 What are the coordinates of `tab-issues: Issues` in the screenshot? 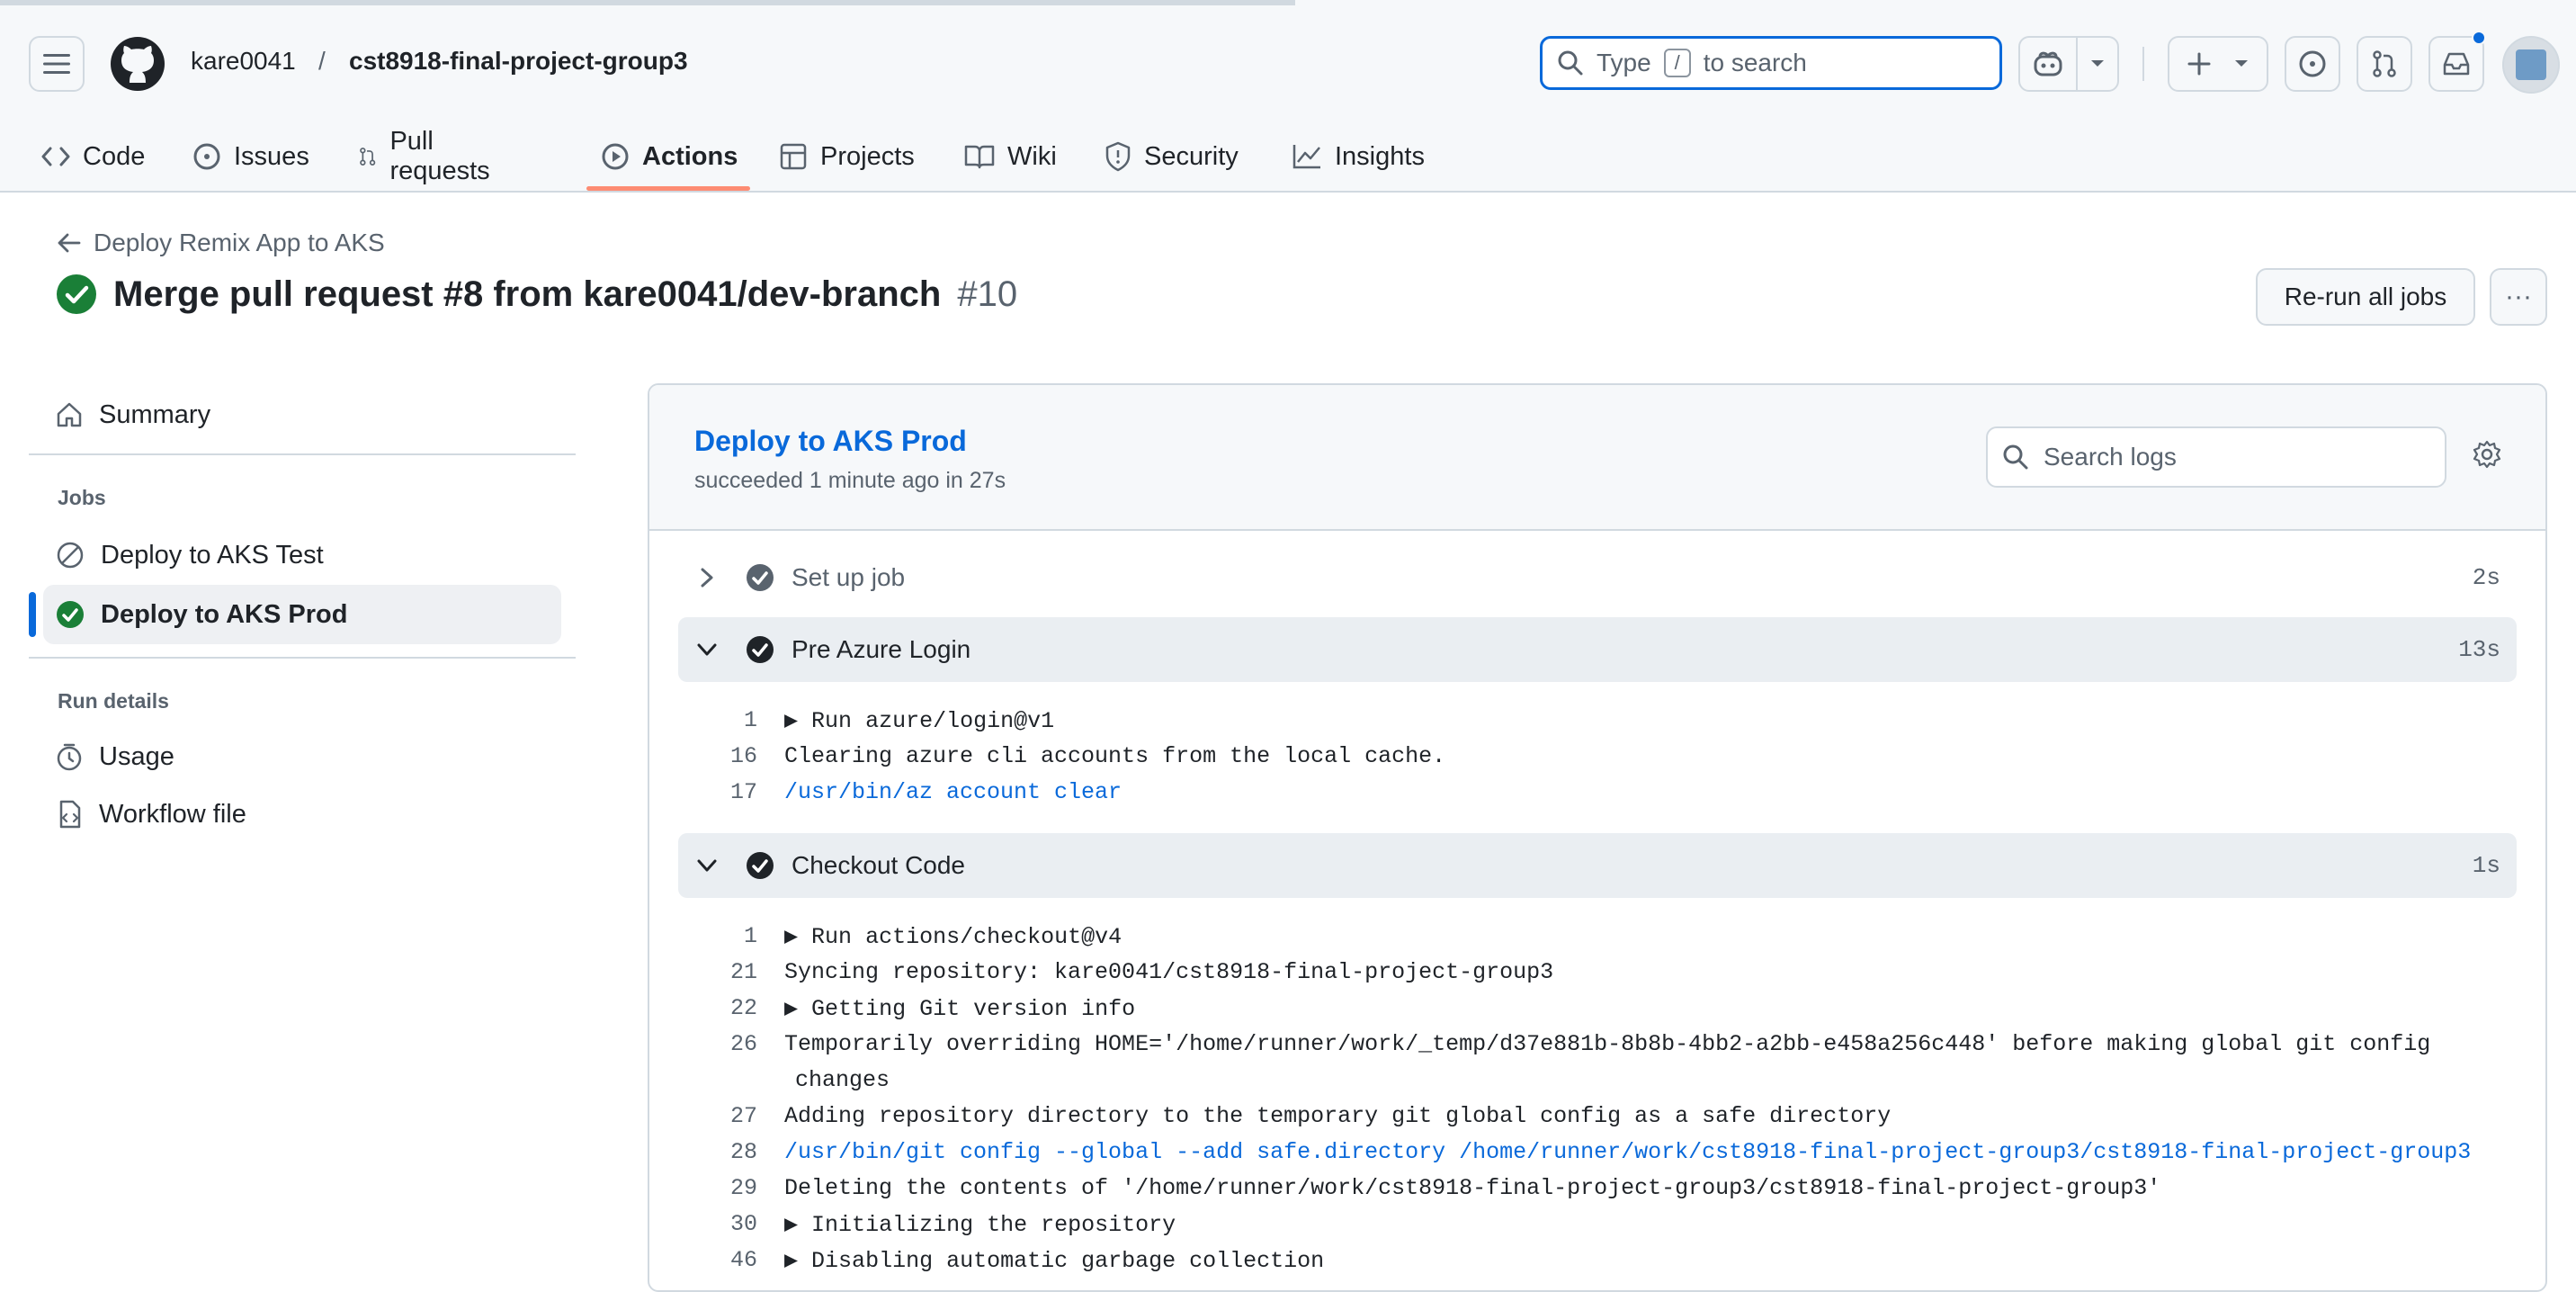 It's located at (250, 156).